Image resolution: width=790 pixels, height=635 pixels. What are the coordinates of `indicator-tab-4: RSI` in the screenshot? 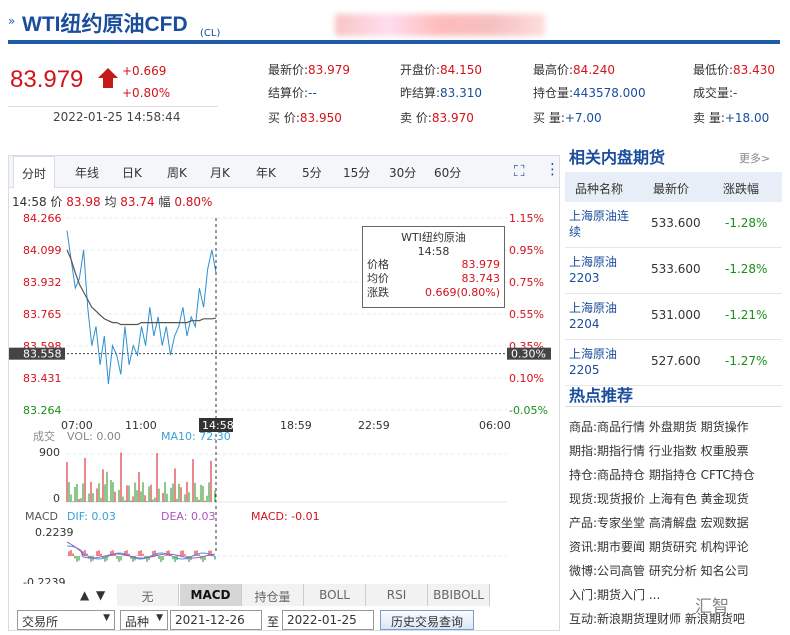 It's located at (397, 595).